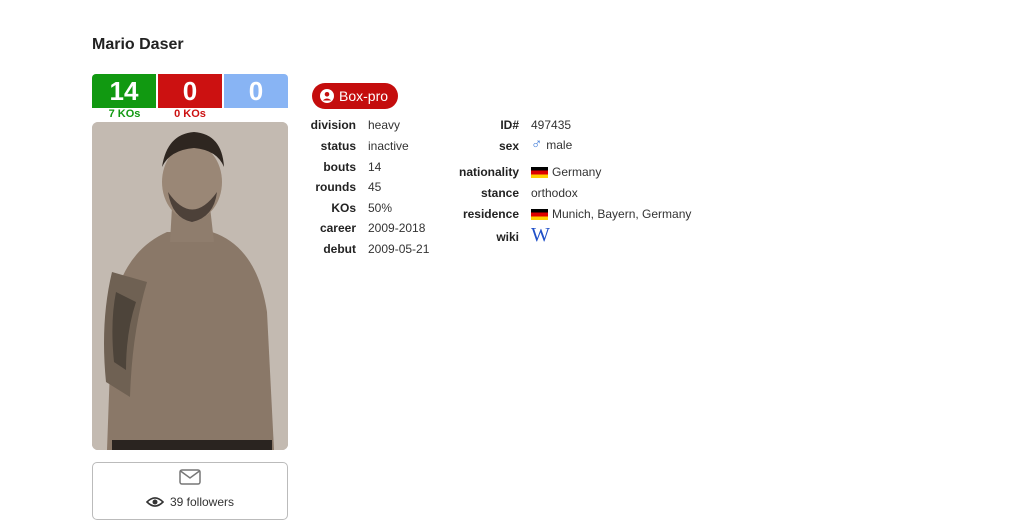  I want to click on boxer-photo, so click(190, 286).